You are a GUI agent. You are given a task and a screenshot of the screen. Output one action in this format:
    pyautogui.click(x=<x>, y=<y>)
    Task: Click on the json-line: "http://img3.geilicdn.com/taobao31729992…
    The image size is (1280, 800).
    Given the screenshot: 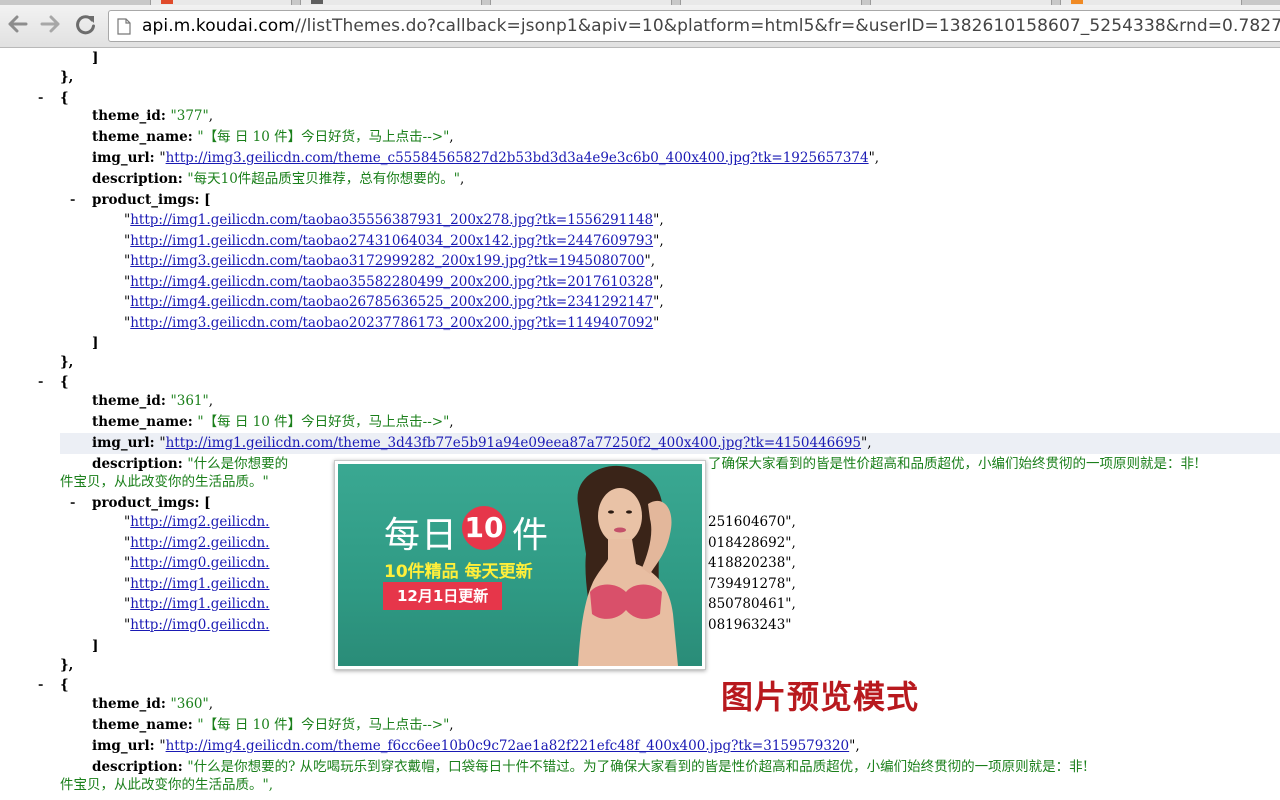 What is the action you would take?
    pyautogui.click(x=390, y=261)
    